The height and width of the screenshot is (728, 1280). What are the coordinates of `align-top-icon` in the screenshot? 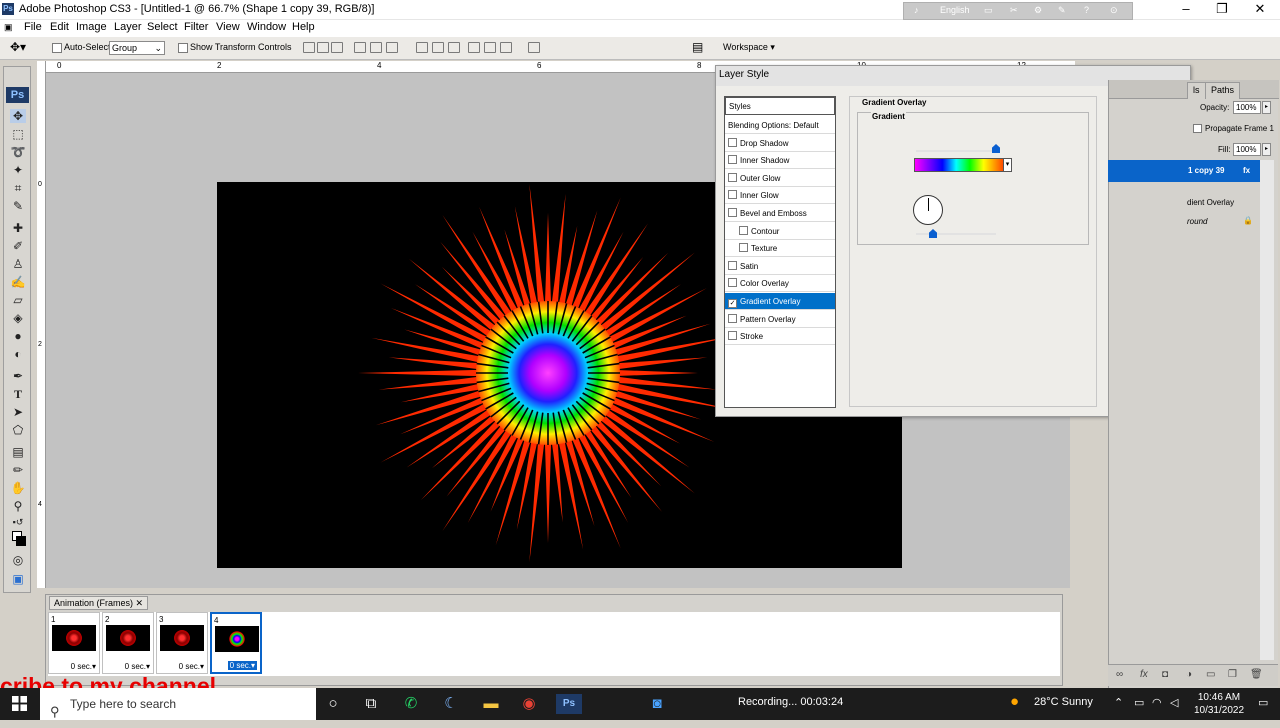 It's located at (309, 47).